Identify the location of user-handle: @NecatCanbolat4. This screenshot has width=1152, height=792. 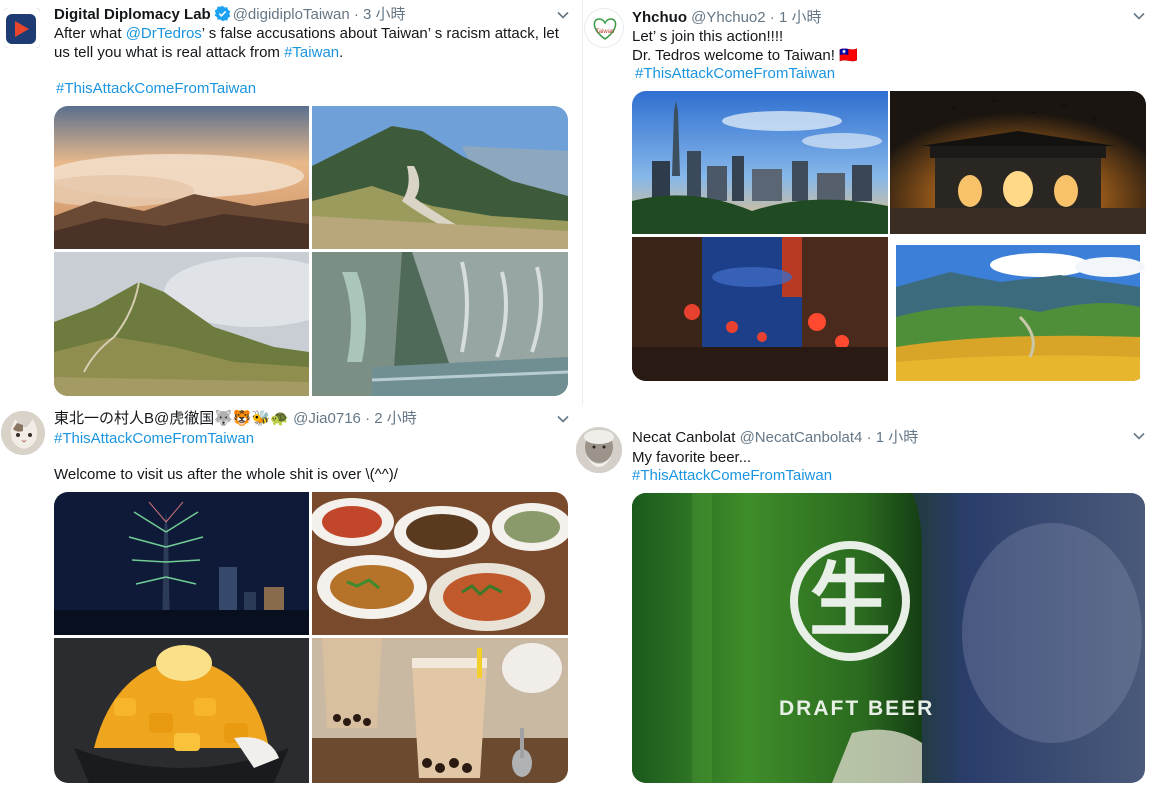
(801, 437).